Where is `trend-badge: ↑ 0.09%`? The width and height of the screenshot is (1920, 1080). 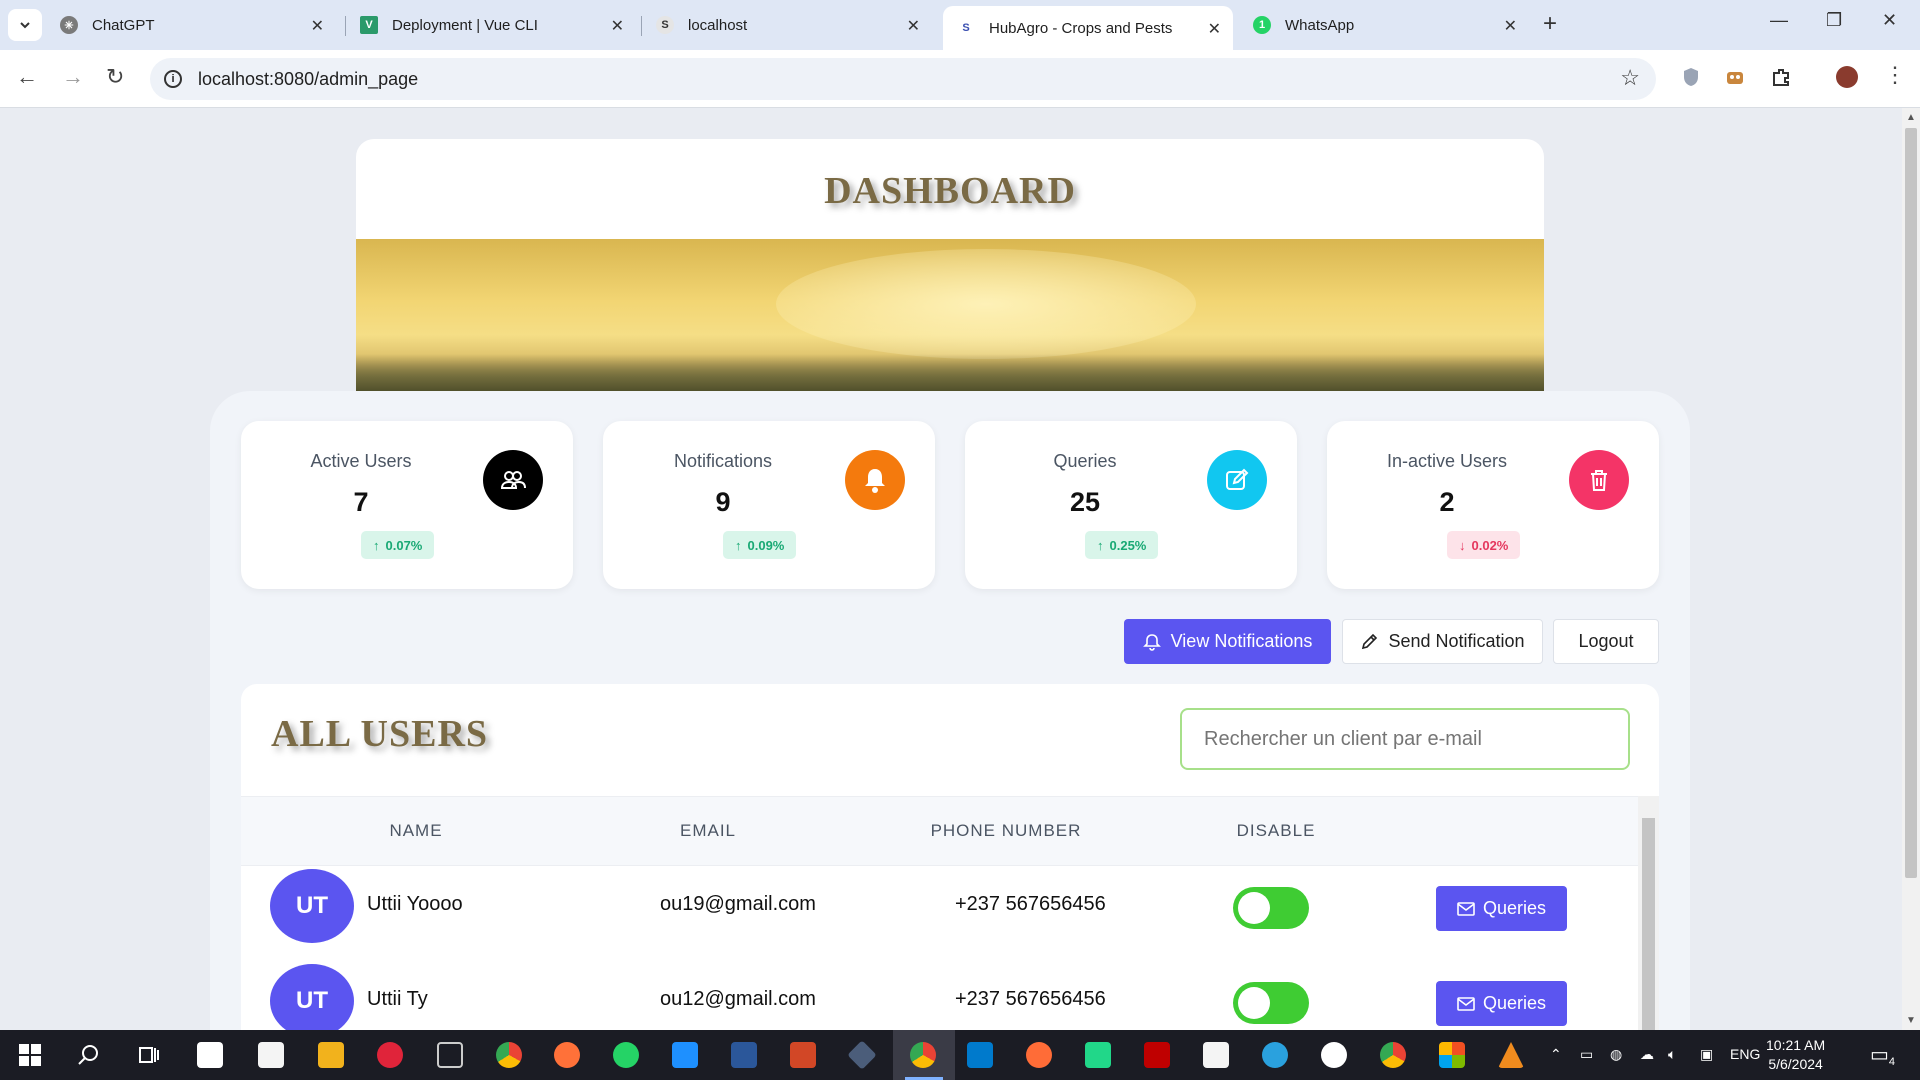
trend-badge: ↑ 0.09% is located at coordinates (760, 545).